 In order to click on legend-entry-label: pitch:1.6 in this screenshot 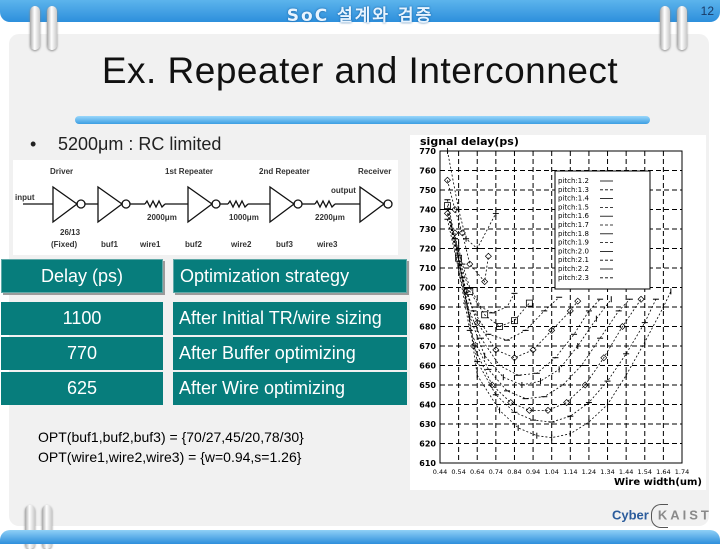, I will do `click(573, 216)`.